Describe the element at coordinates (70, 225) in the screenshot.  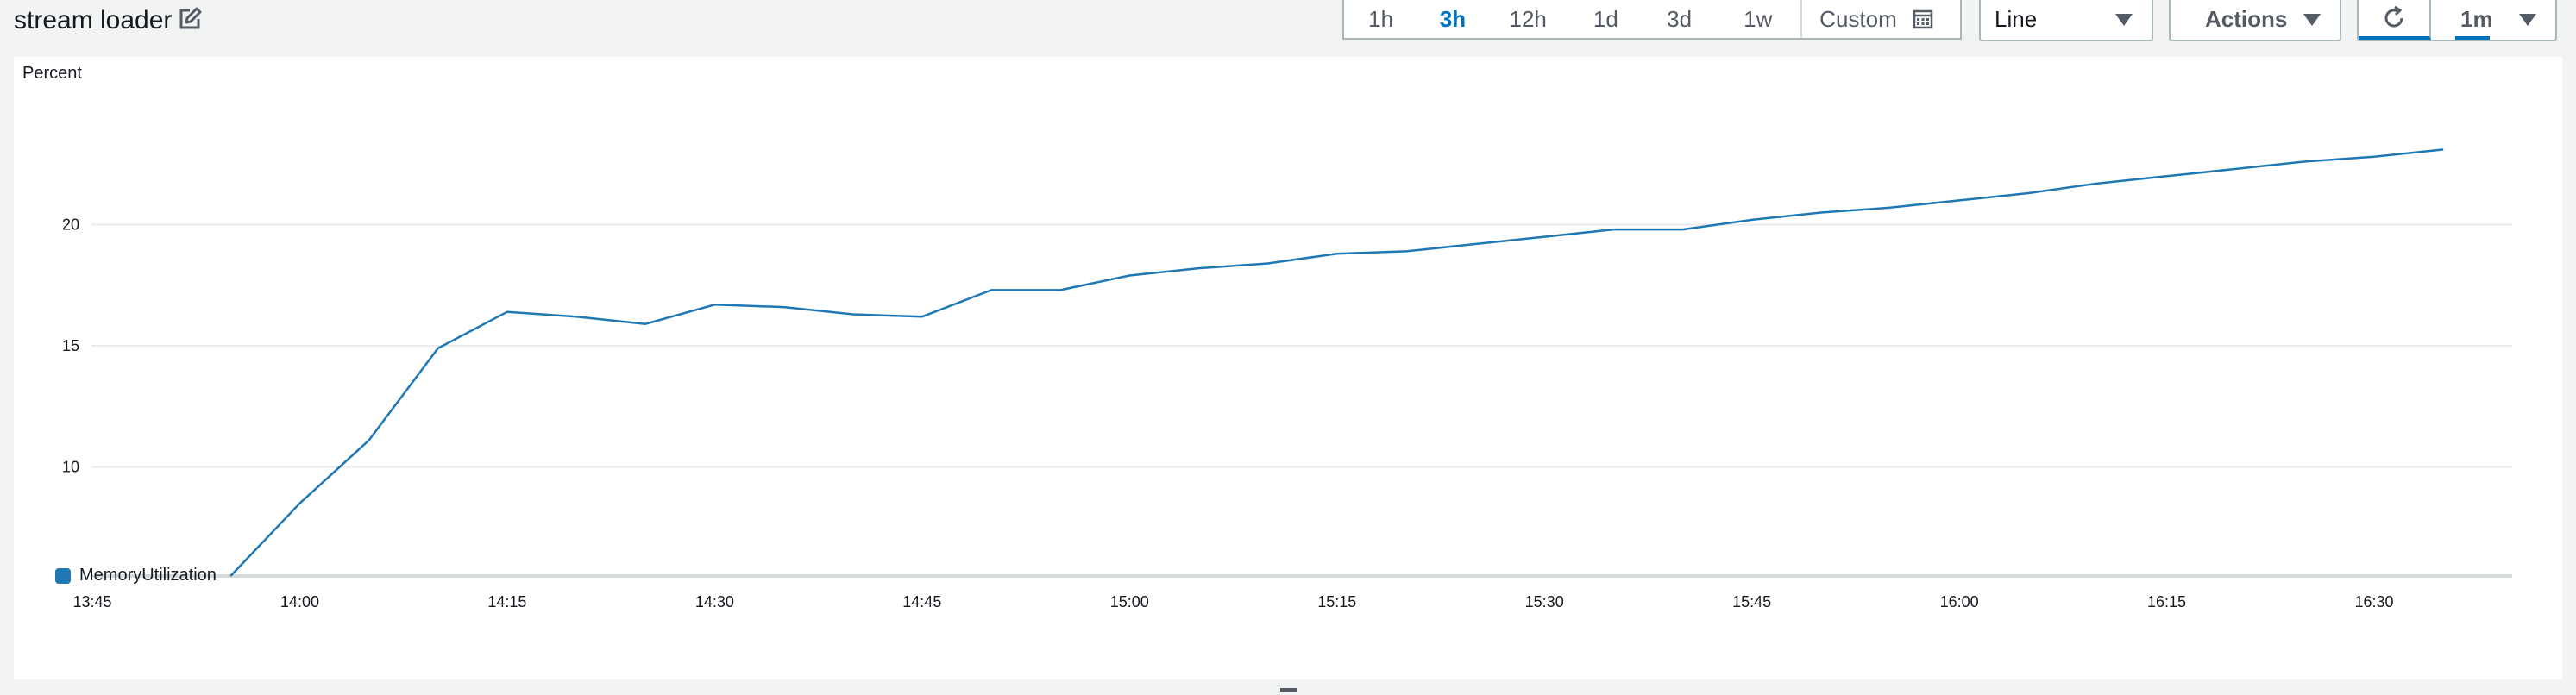
I see `y-tick-label: 20` at that location.